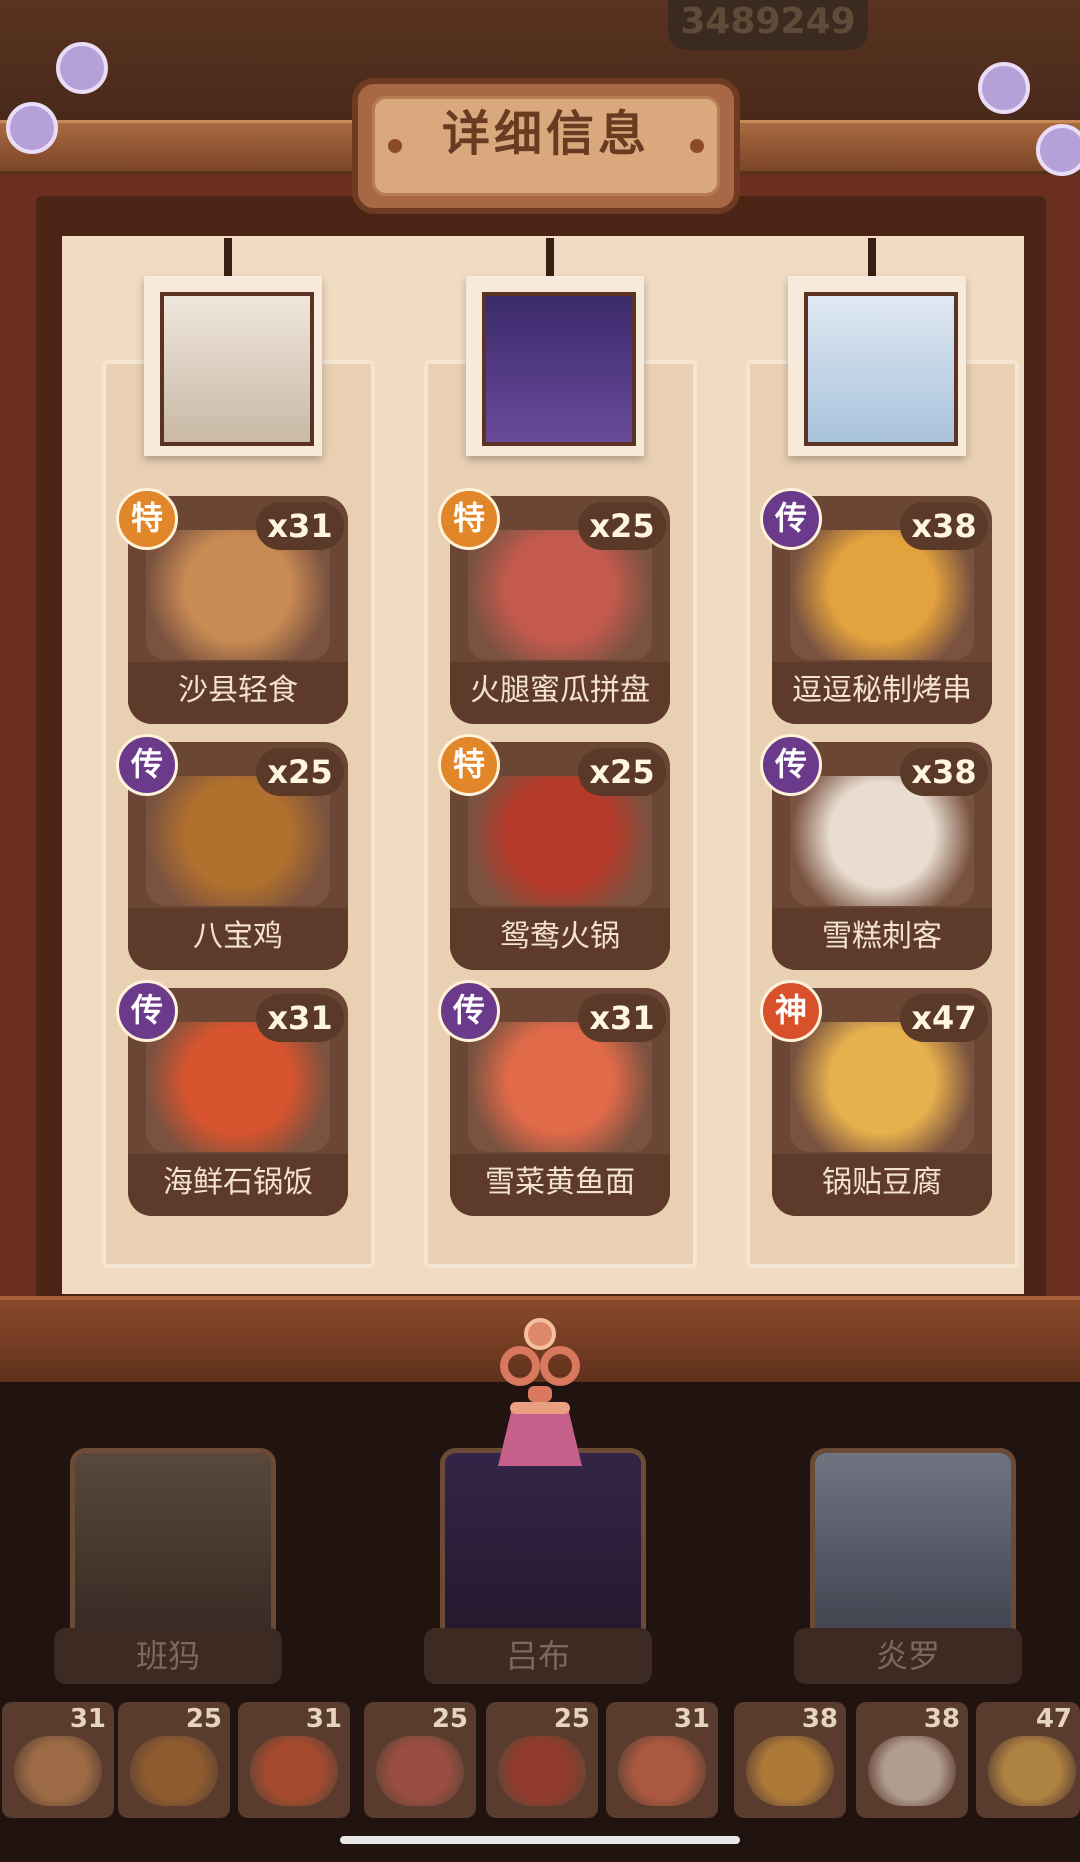  What do you see at coordinates (232, 606) in the screenshot?
I see `dish-card: x31 特沙县轻食` at bounding box center [232, 606].